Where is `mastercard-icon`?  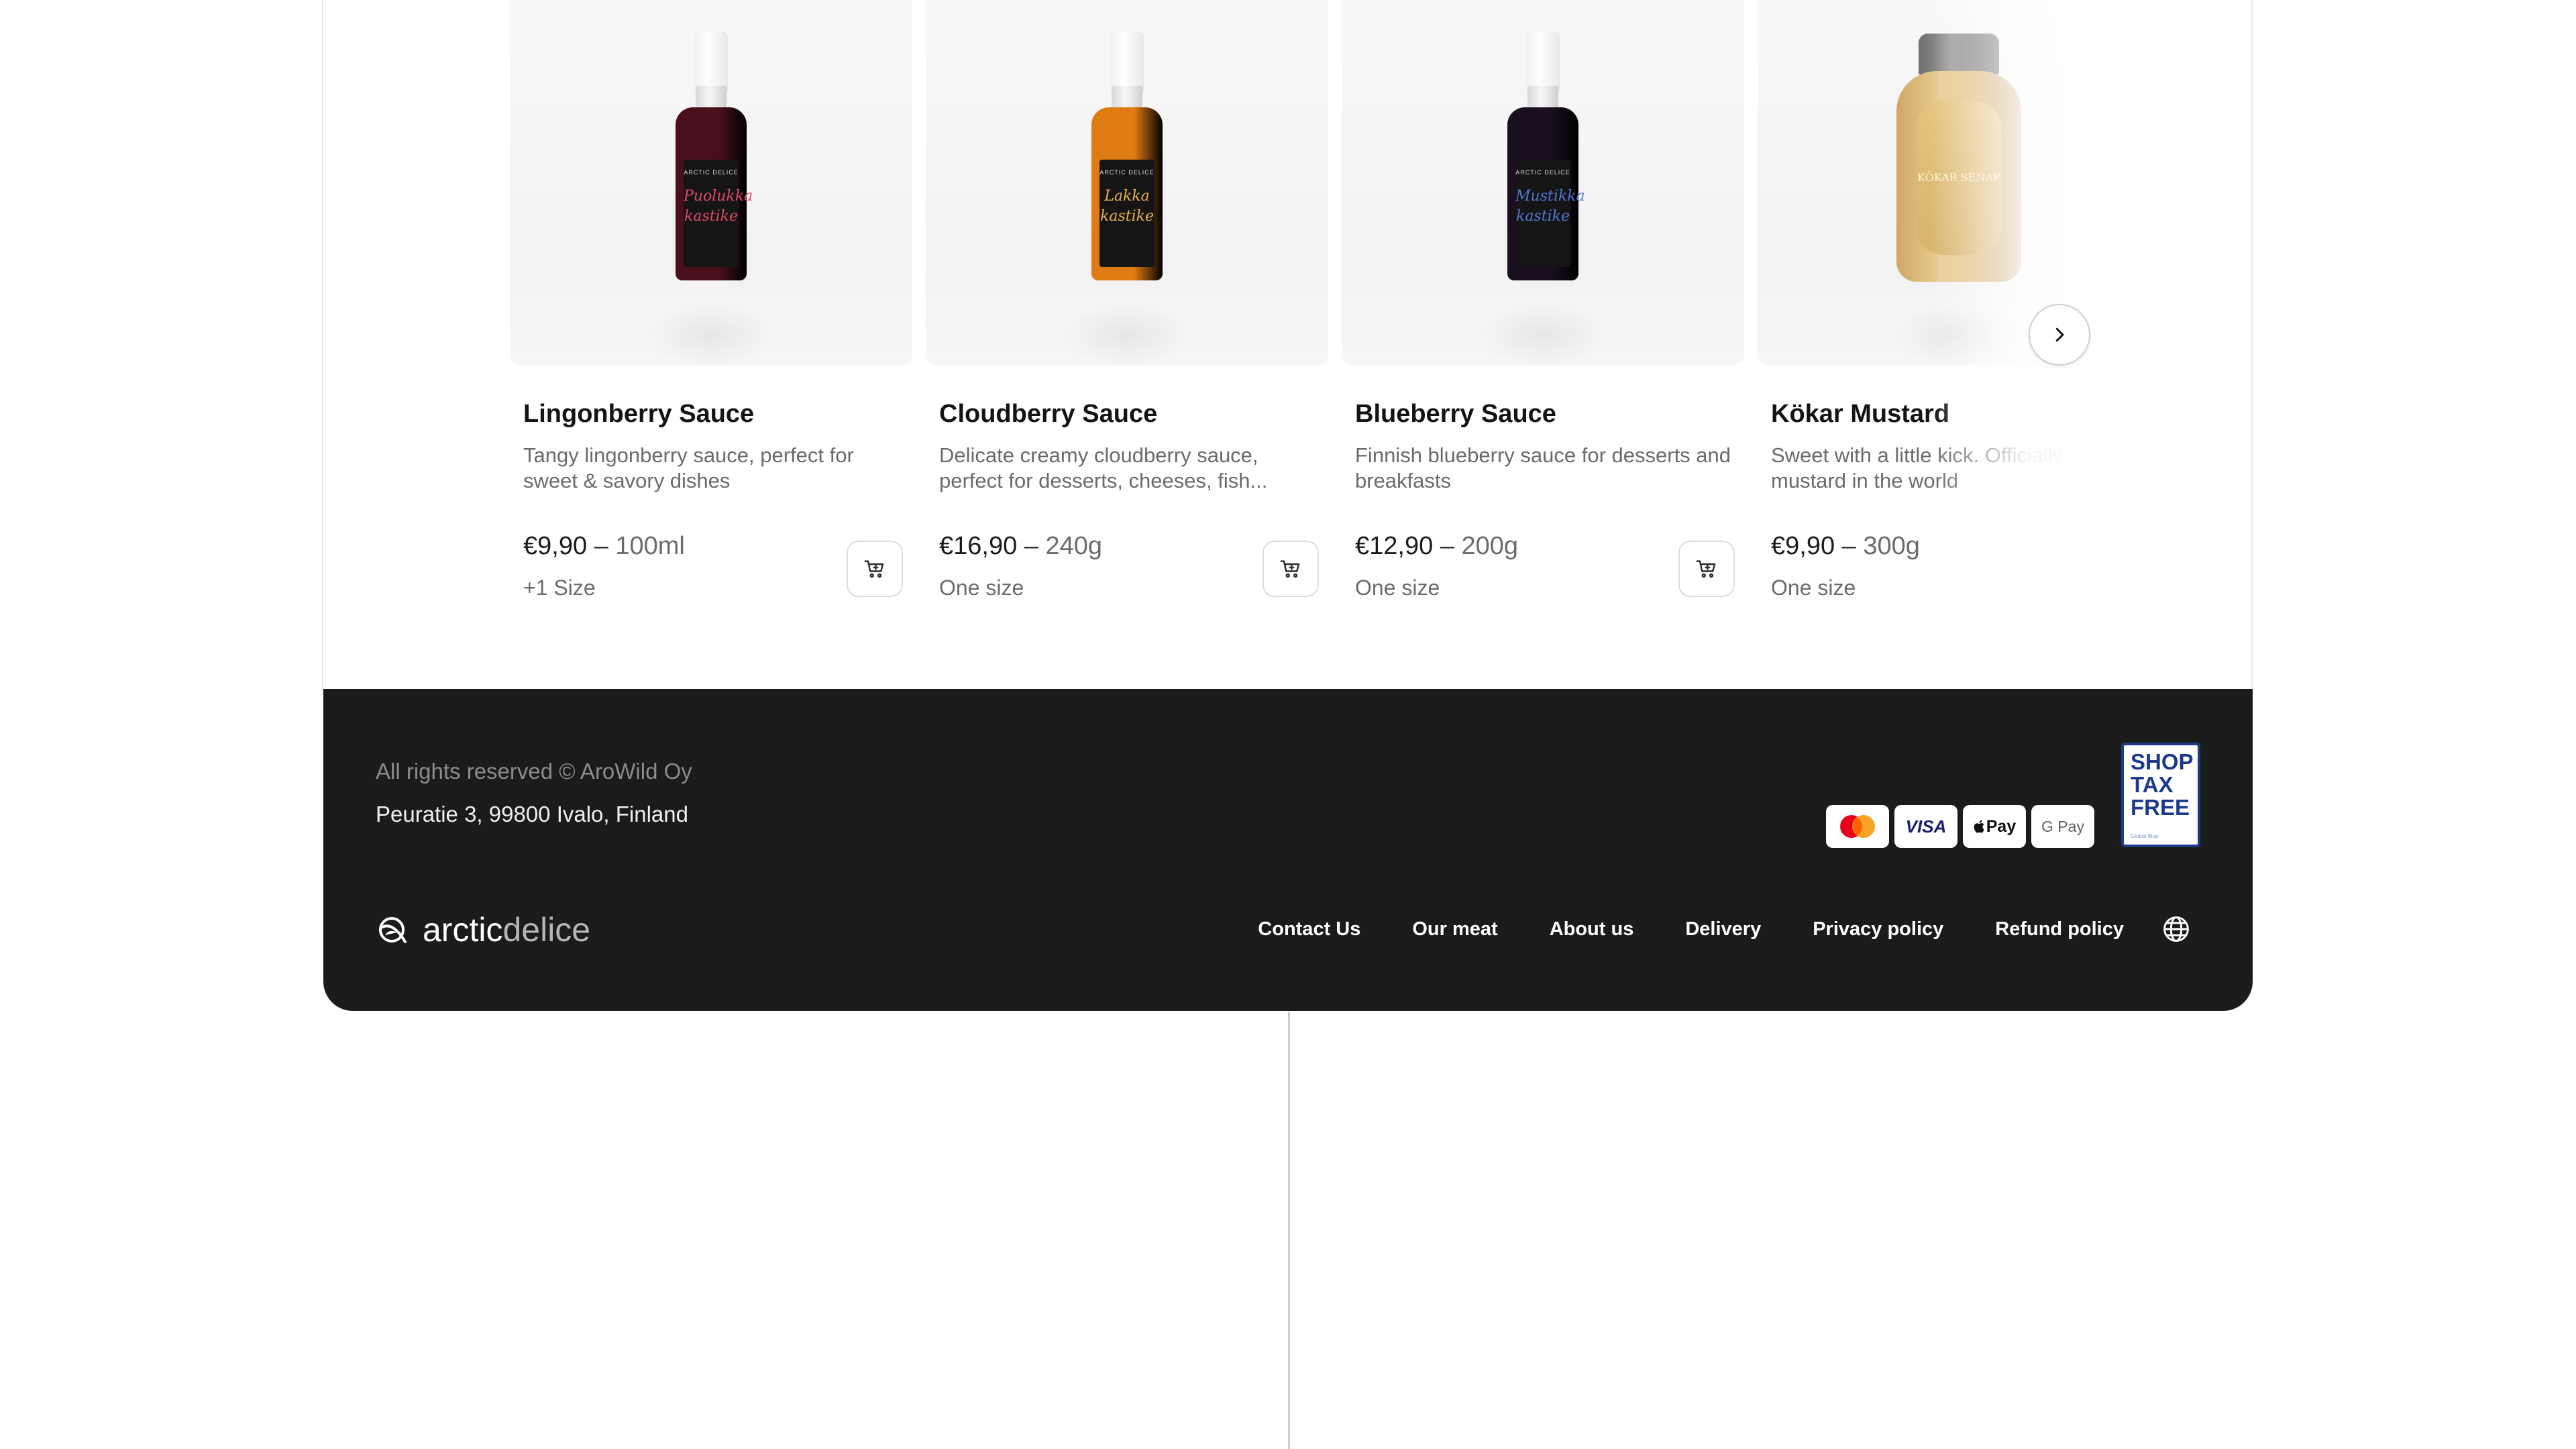
mastercard-icon is located at coordinates (1857, 826).